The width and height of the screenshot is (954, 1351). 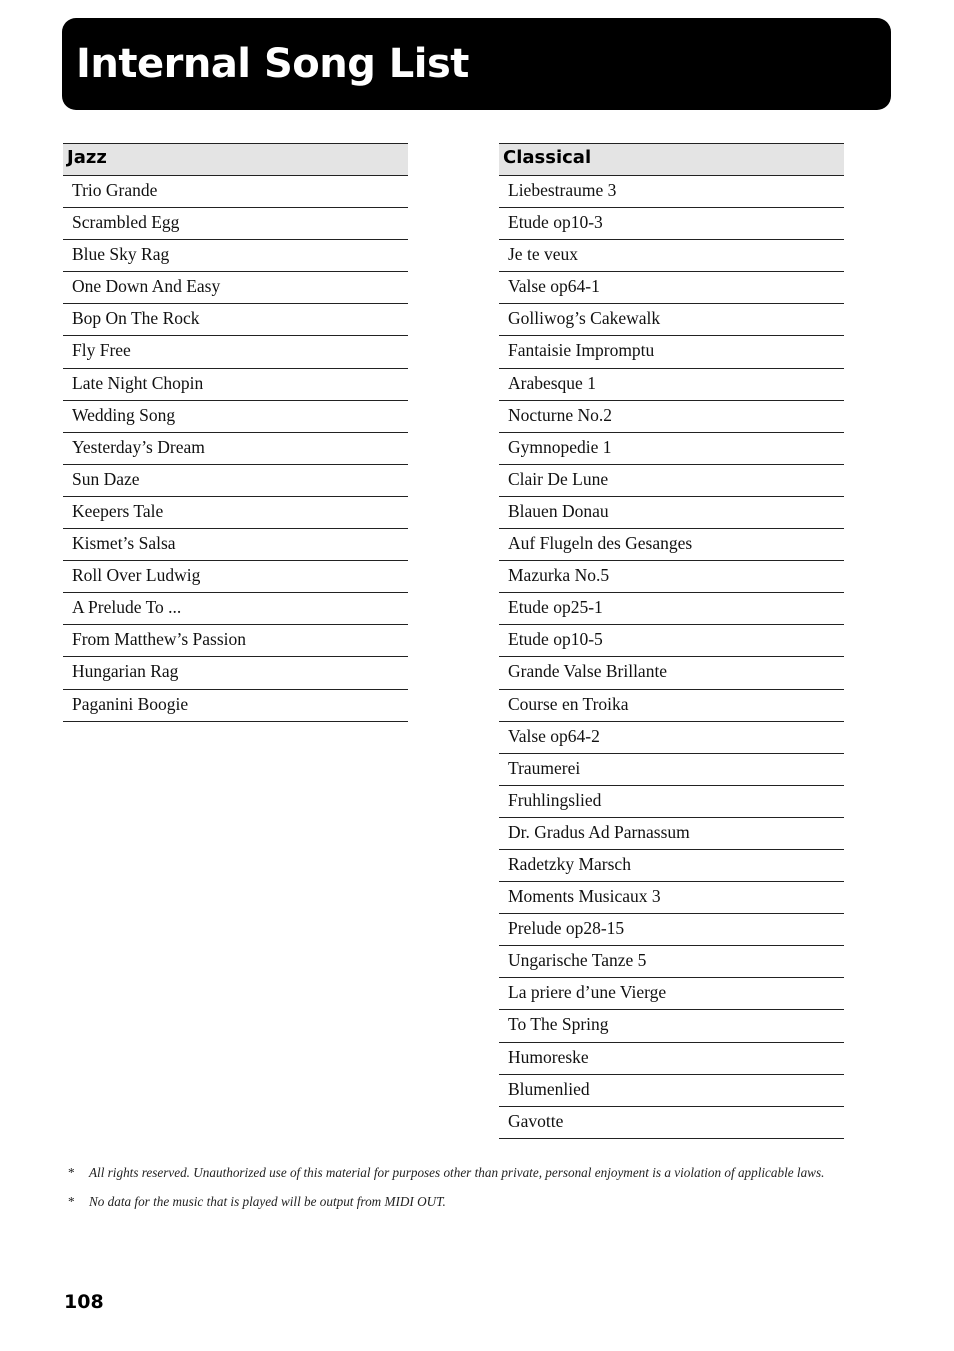 What do you see at coordinates (235, 706) in the screenshot?
I see `song-row: Paganini Boogie` at bounding box center [235, 706].